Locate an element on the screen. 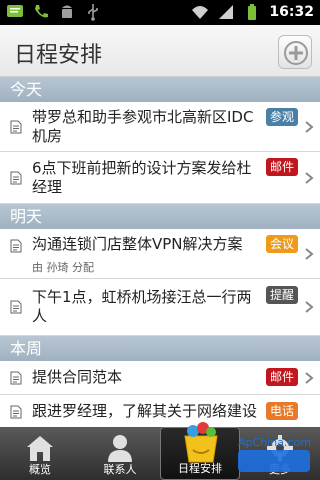 The width and height of the screenshot is (320, 480). nav-label: 更多 is located at coordinates (280, 469).